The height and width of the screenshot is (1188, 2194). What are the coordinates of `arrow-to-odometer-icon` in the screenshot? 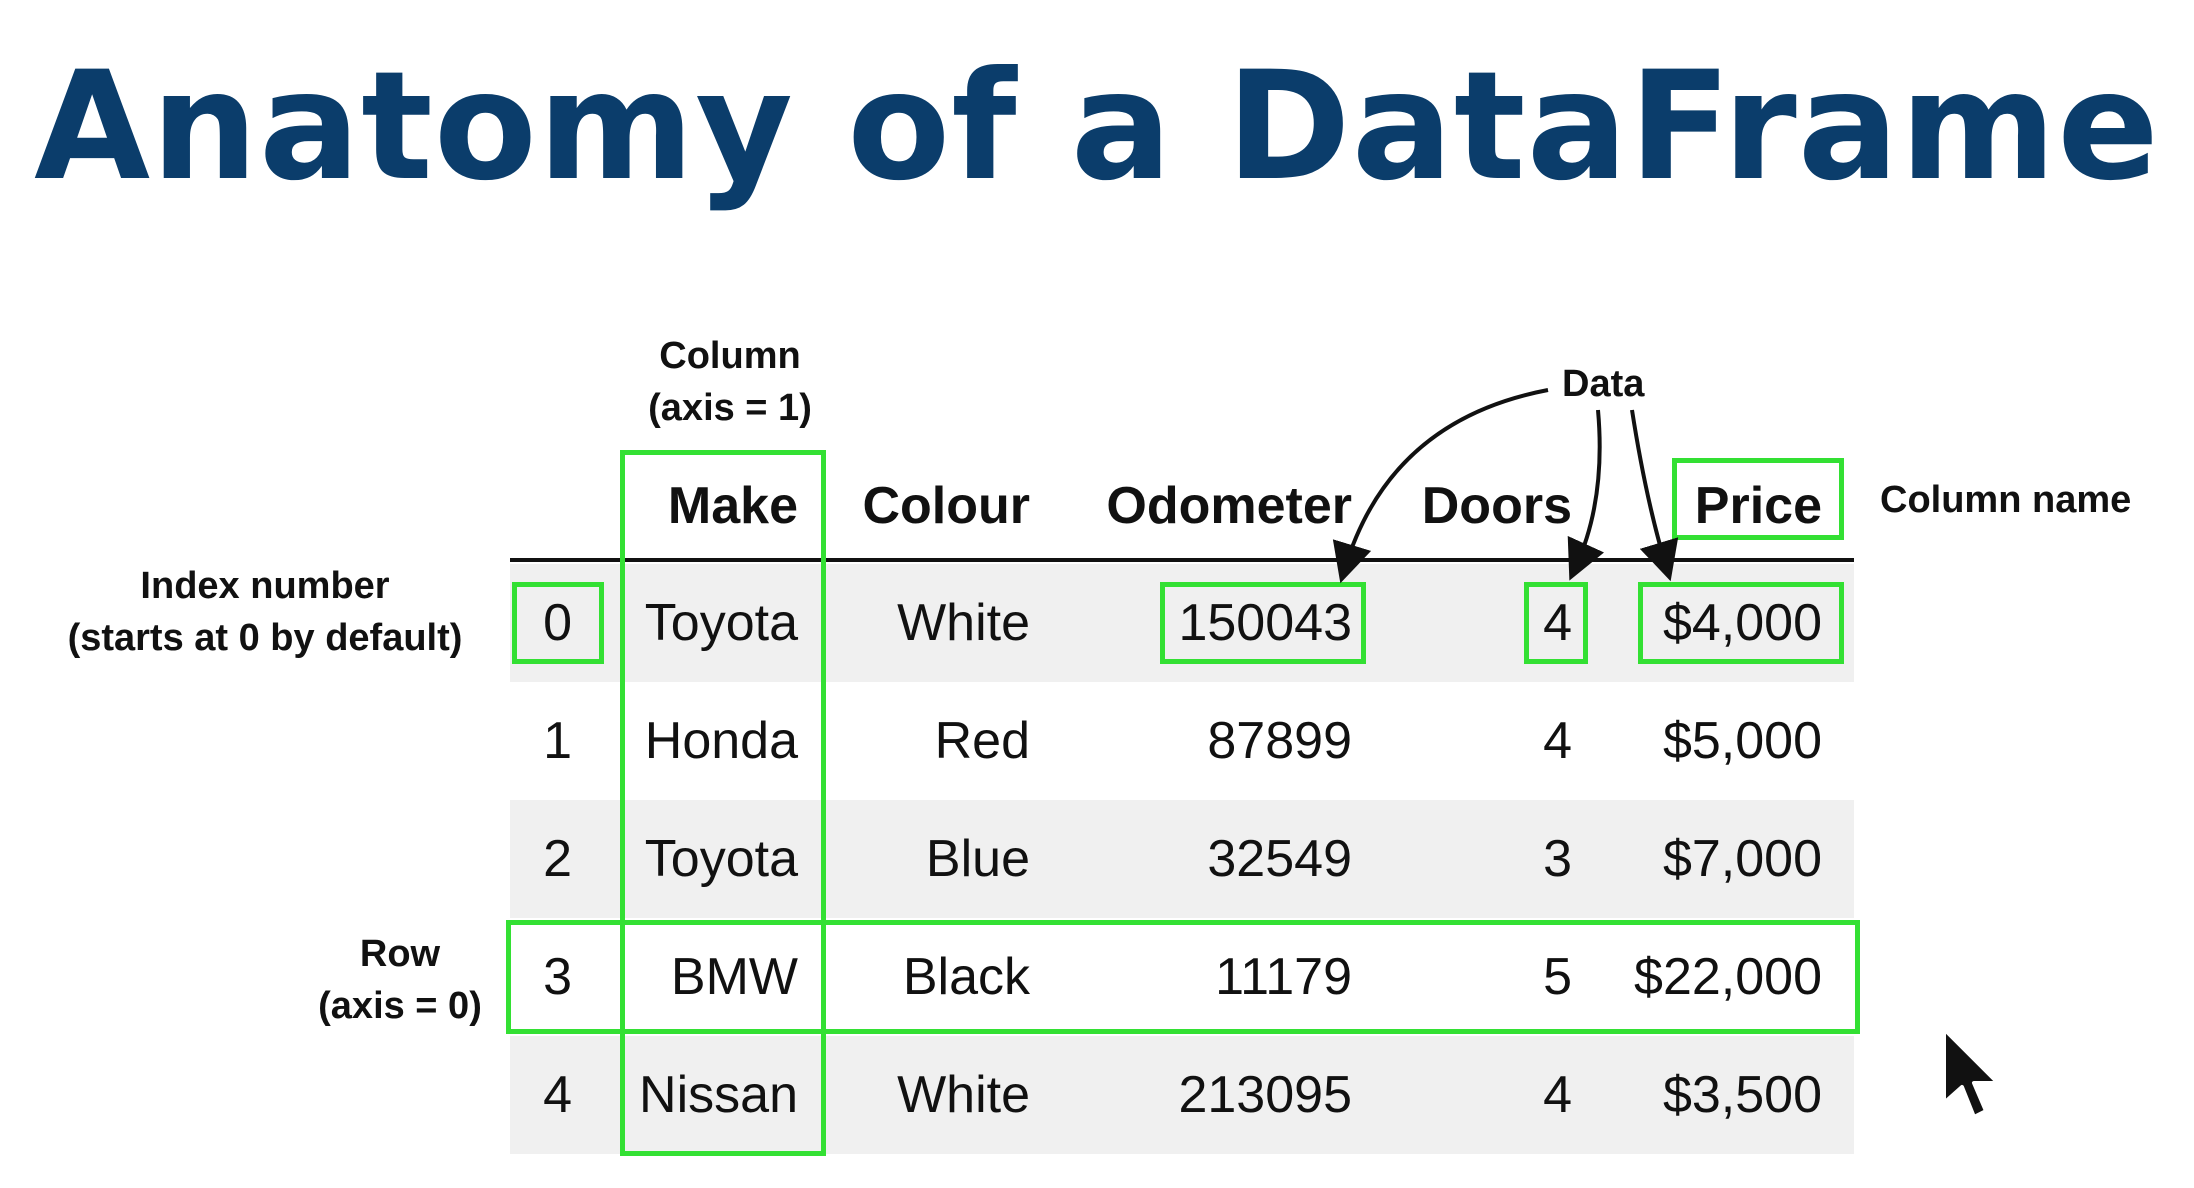 It's located at (1440, 486).